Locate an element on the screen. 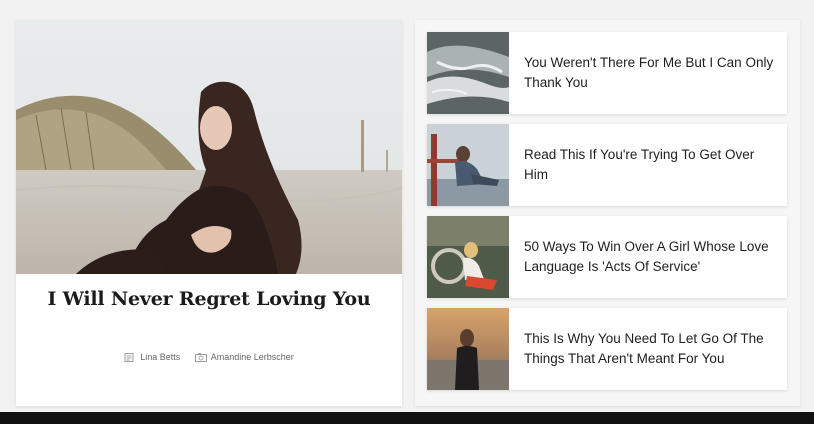 Image resolution: width=814 pixels, height=424 pixels. photographer-name: Amandine Lerbscher is located at coordinates (252, 357).